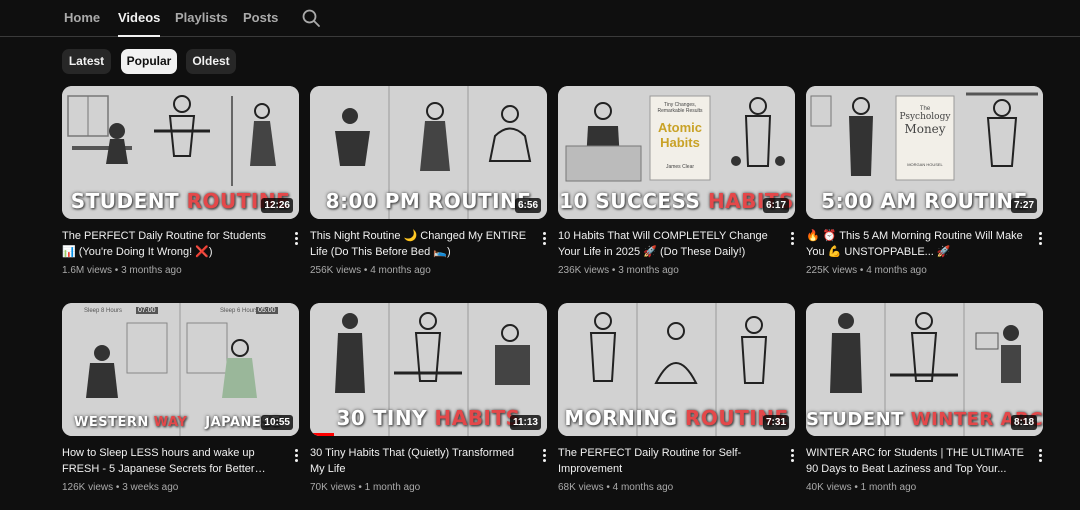  Describe the element at coordinates (86, 61) in the screenshot. I see `chip-latest: Latest` at that location.